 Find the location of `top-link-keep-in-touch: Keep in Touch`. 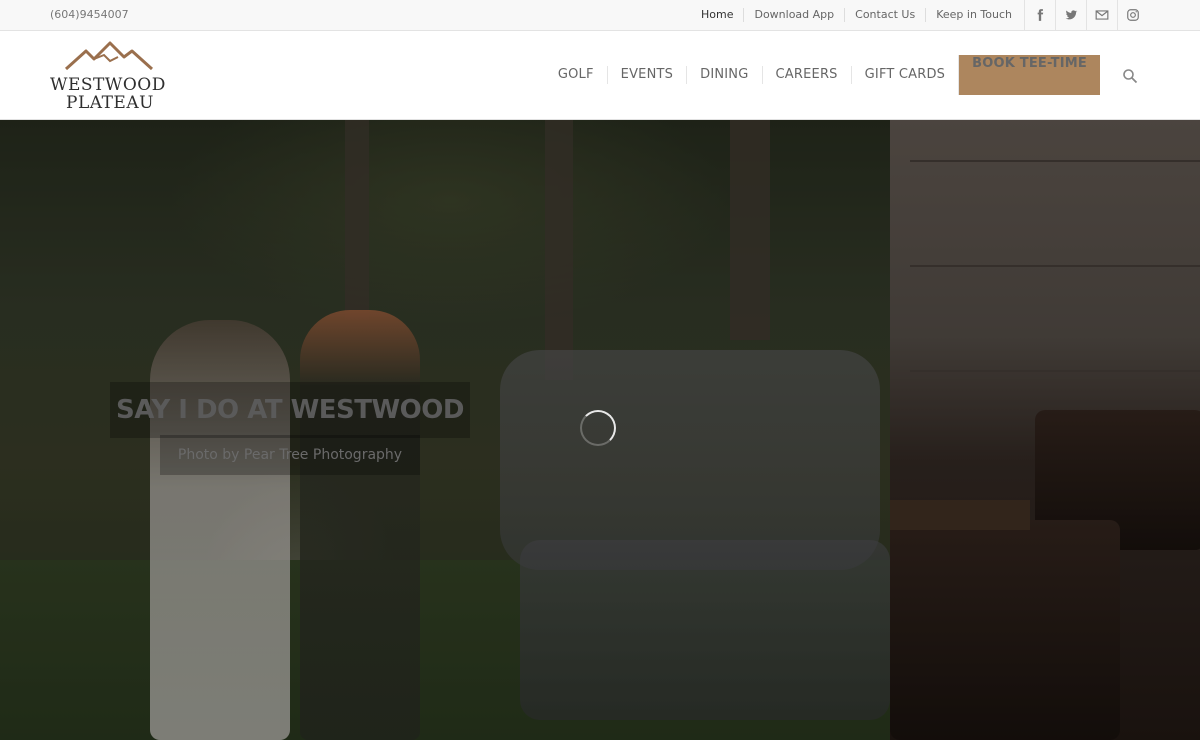

top-link-keep-in-touch: Keep in Touch is located at coordinates (973, 15).